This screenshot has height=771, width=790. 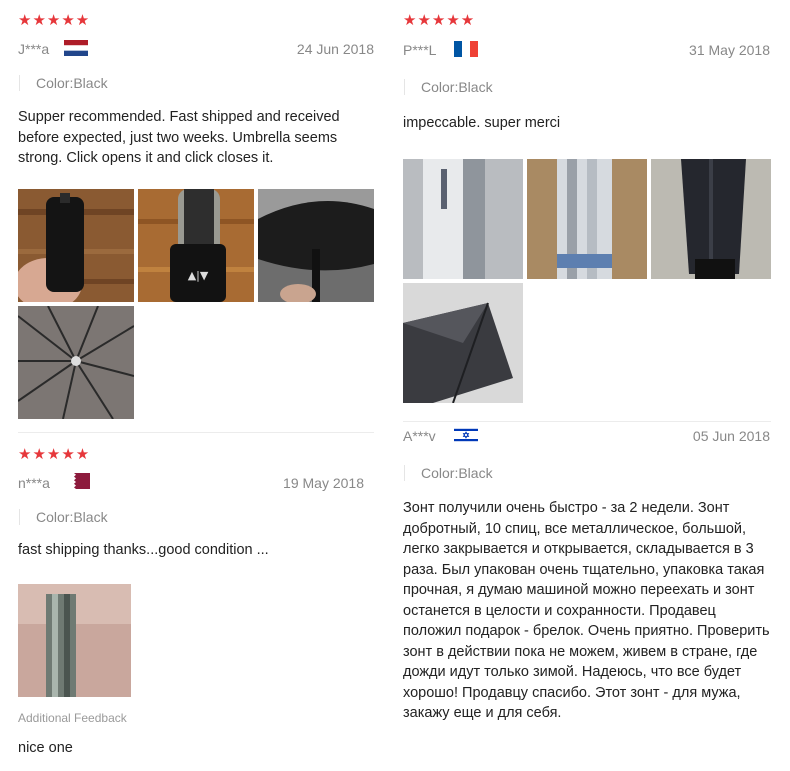 I want to click on review-photo-wrapped-umbrella, so click(x=463, y=219).